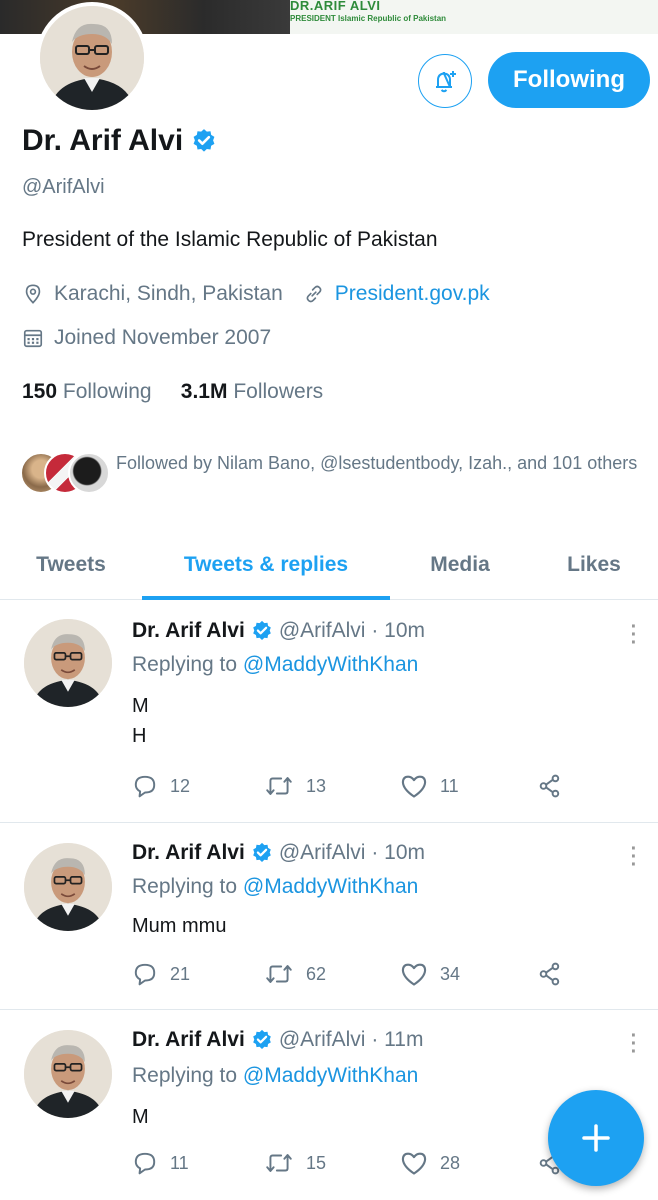 The height and width of the screenshot is (1200, 658). I want to click on like-count: 34, so click(450, 973).